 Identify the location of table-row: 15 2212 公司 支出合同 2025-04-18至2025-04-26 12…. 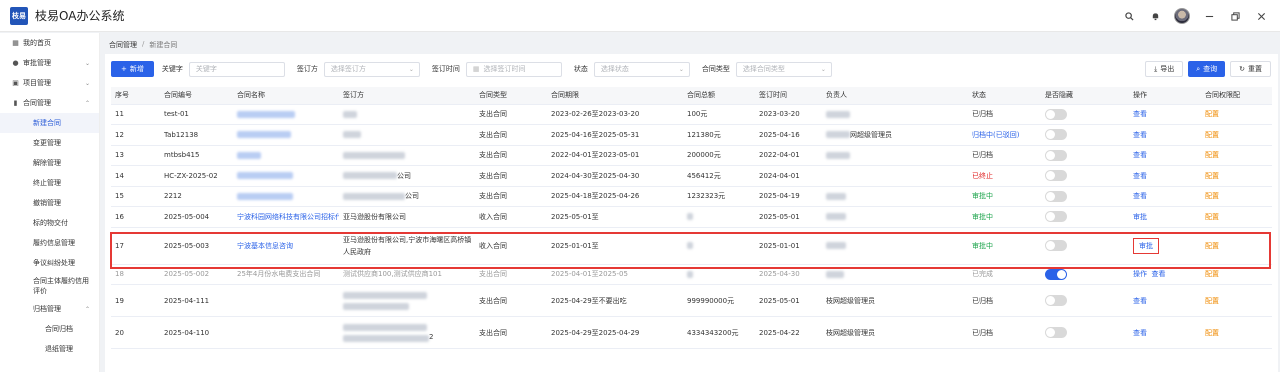
(691, 196).